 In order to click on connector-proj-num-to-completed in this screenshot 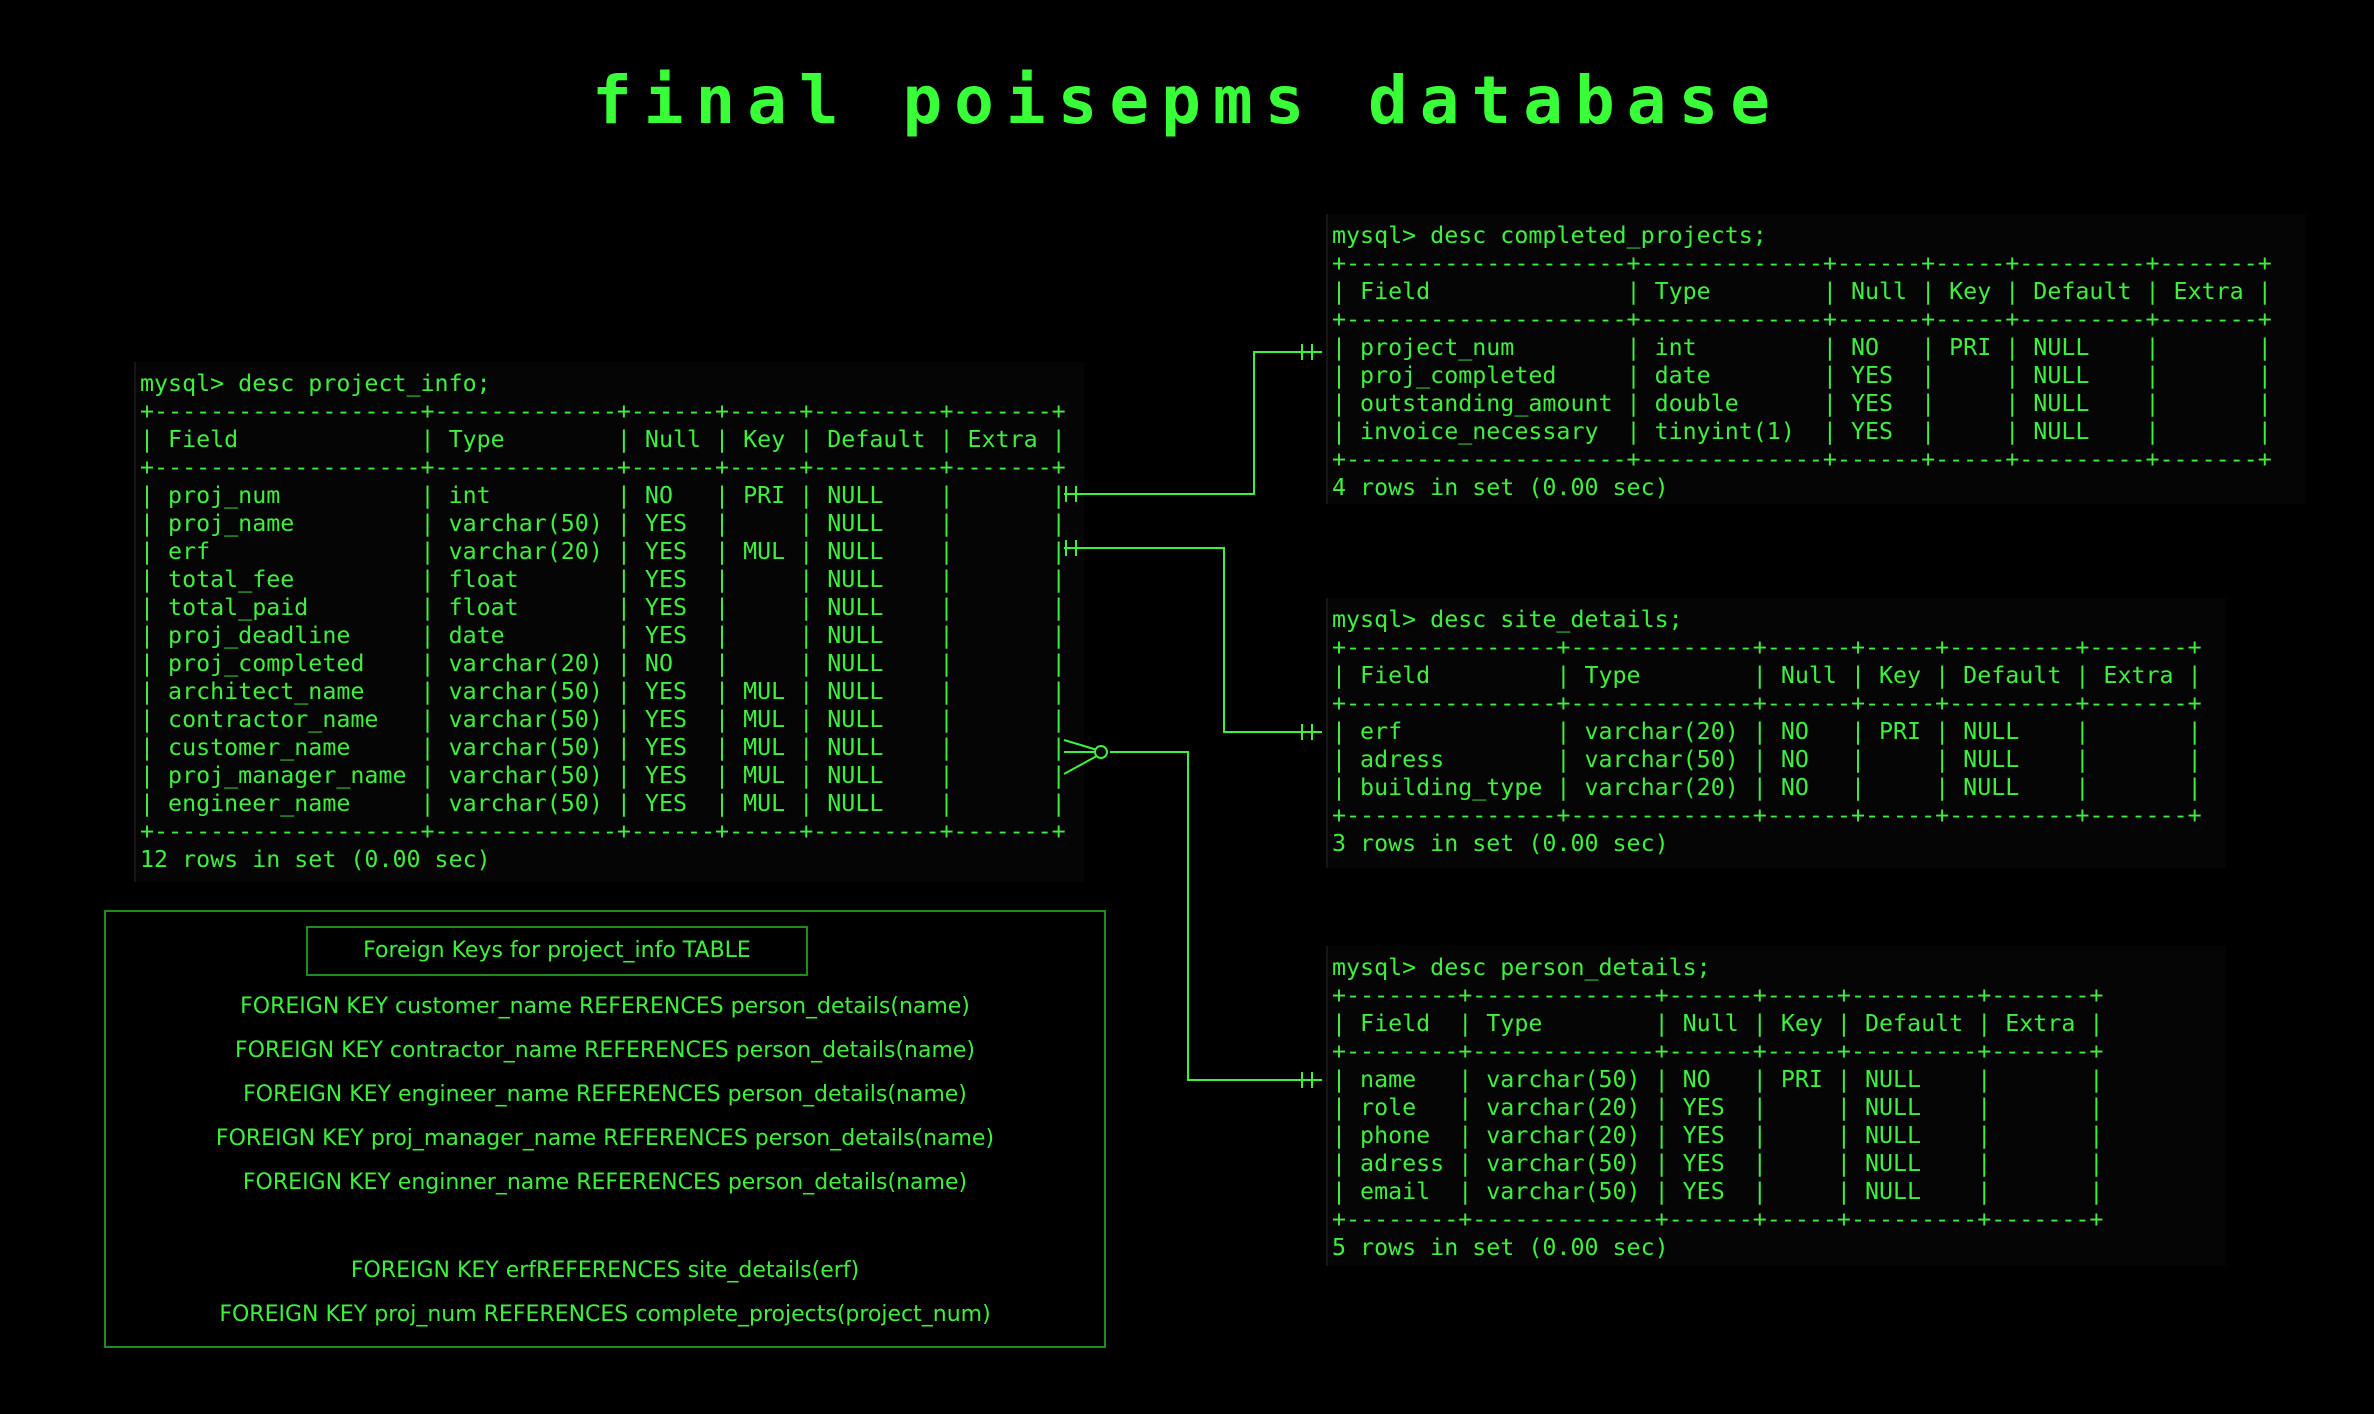, I will do `click(1193, 423)`.